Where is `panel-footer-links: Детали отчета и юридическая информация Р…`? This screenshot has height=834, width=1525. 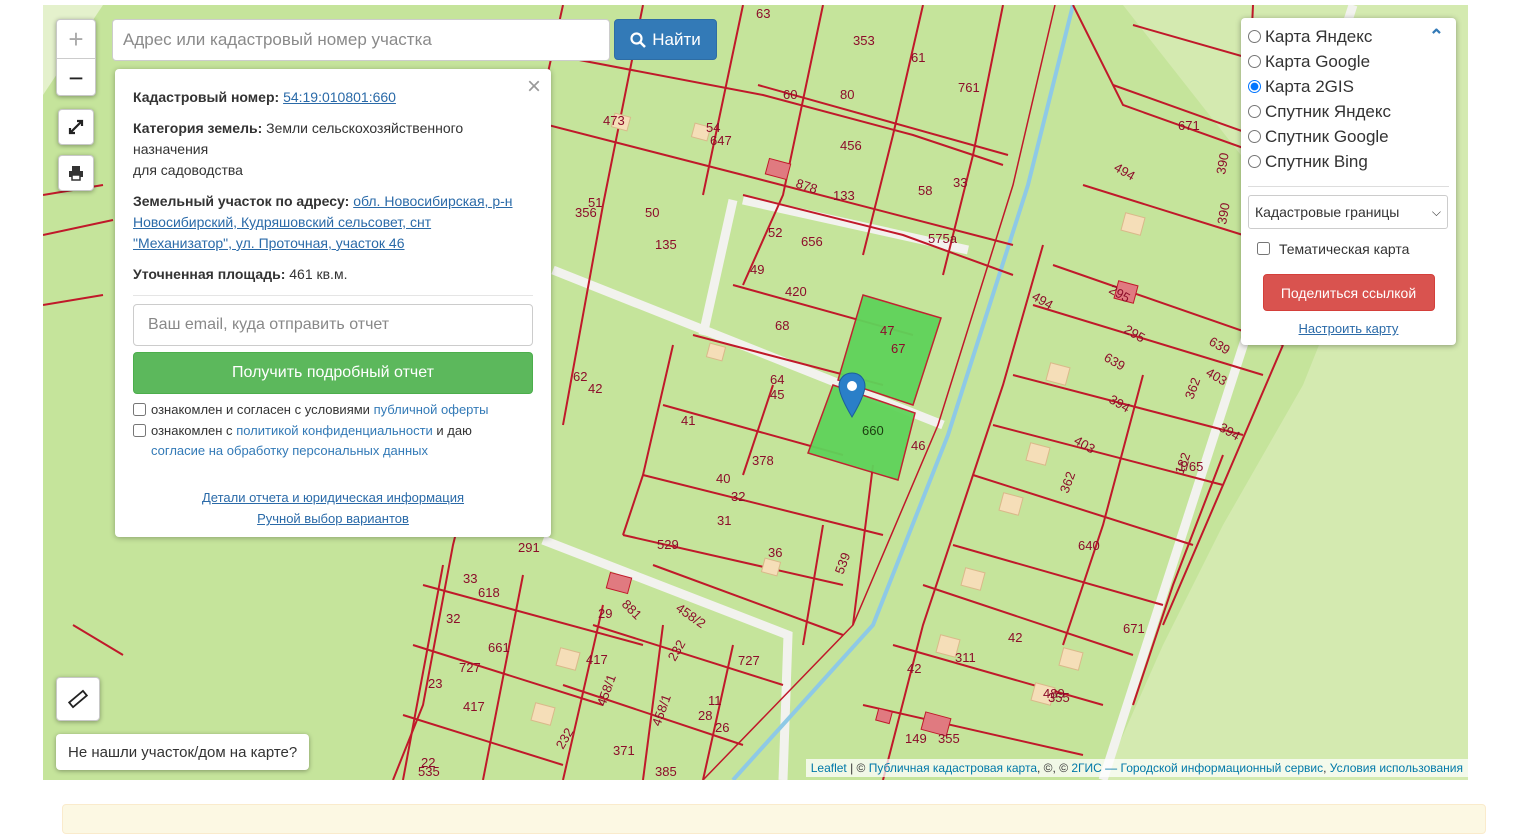
panel-footer-links: Детали отчета и юридическая информация Р… is located at coordinates (333, 508).